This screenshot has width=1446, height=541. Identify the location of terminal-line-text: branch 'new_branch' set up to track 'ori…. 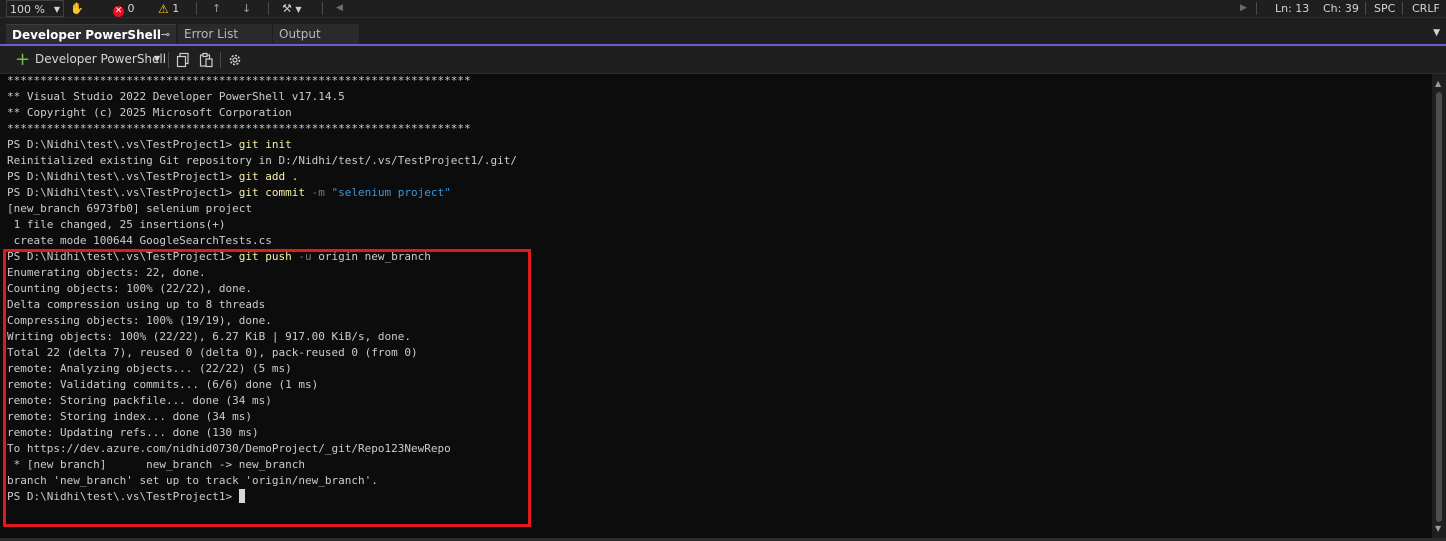
(192, 480).